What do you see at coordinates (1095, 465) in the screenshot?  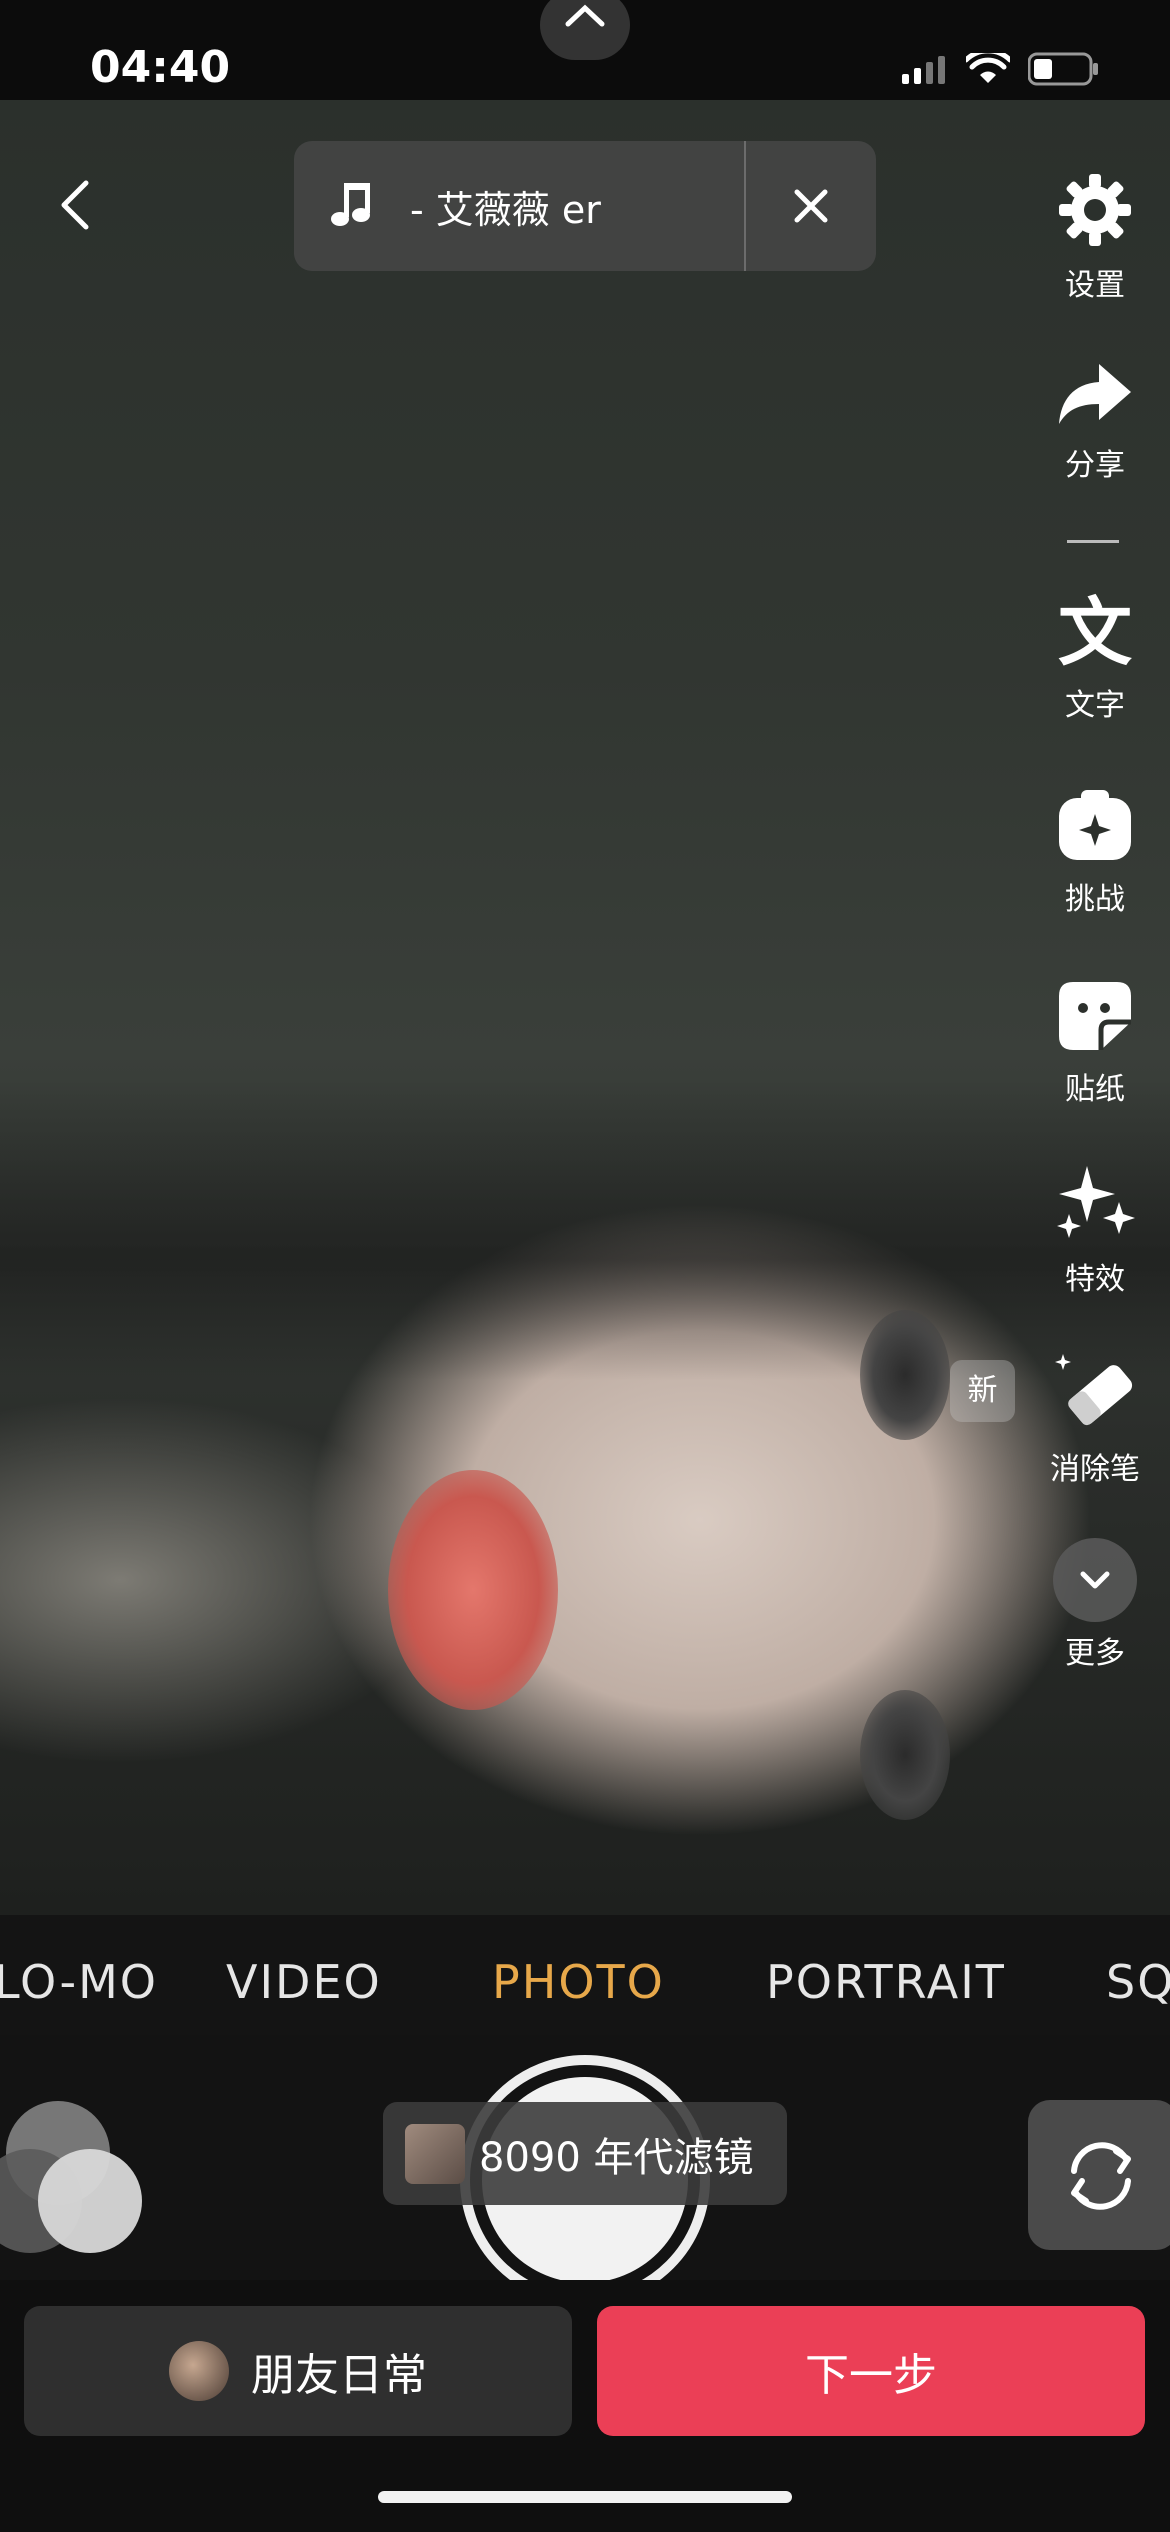 I see `share-label: 分享` at bounding box center [1095, 465].